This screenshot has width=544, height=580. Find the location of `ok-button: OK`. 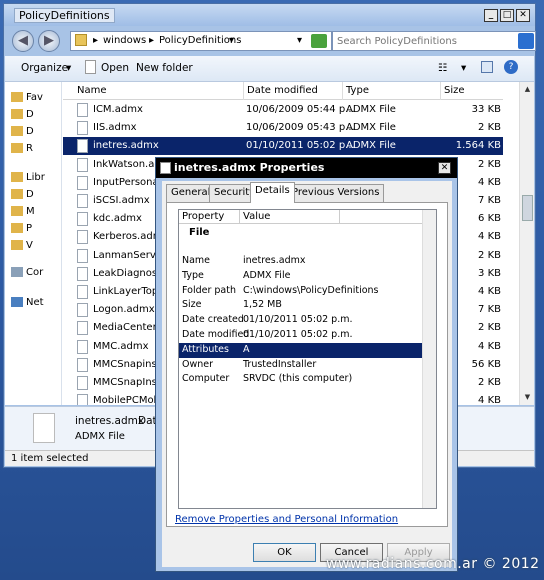

ok-button: OK is located at coordinates (284, 552).